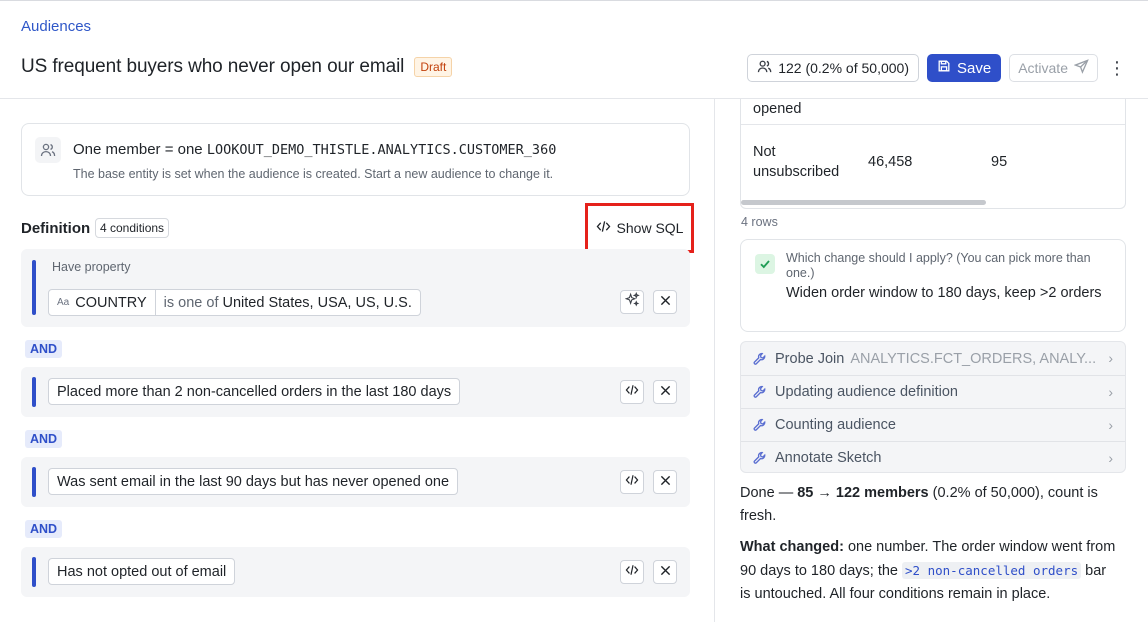 This screenshot has height=622, width=1148. I want to click on member-count-button: 122 (0.2% of 50,000), so click(833, 68).